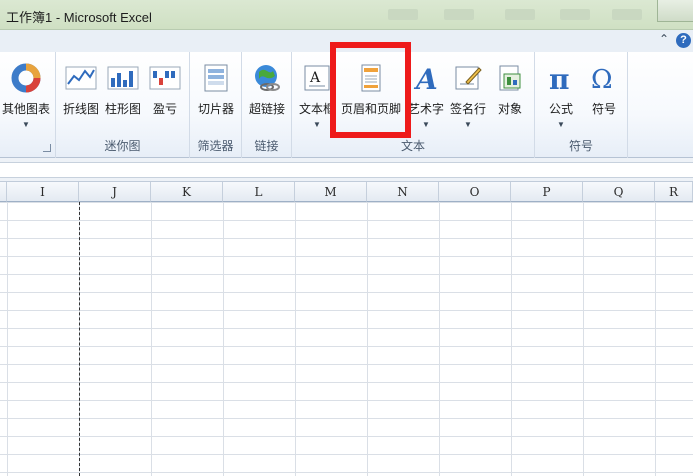 The width and height of the screenshot is (693, 476). I want to click on column-header-o: O, so click(475, 192).